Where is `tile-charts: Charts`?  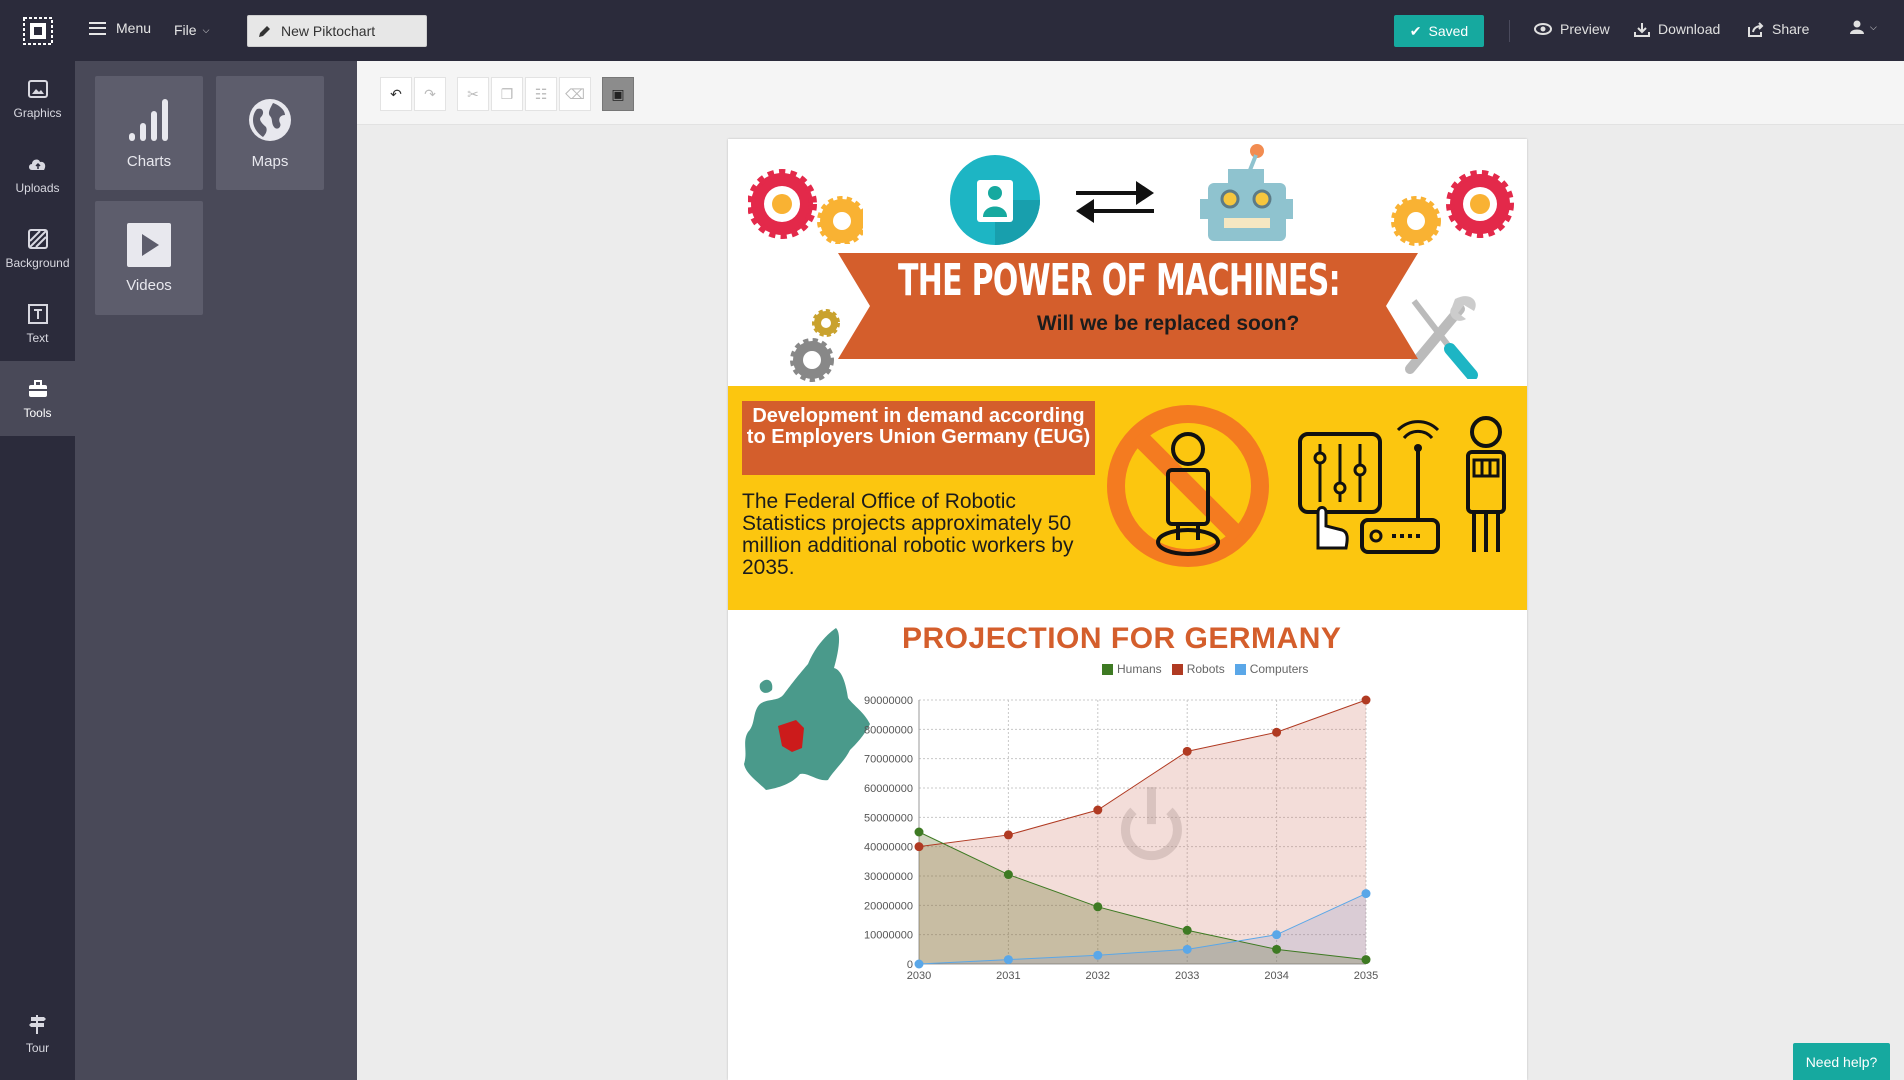 tile-charts: Charts is located at coordinates (149, 133).